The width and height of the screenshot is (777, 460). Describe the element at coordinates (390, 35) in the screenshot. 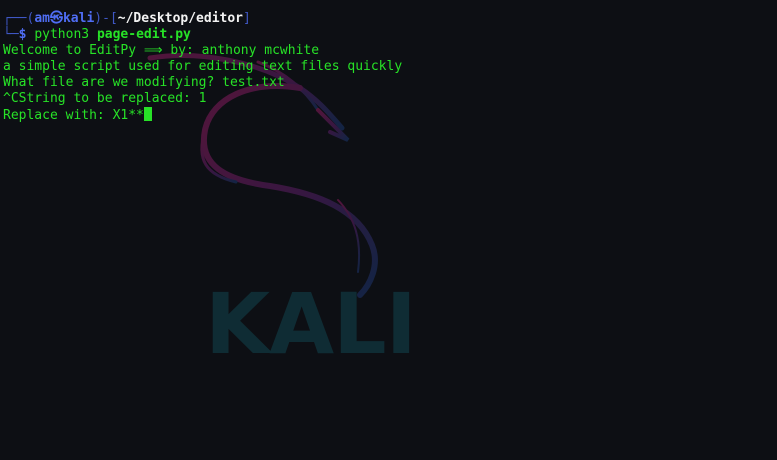

I see `prompt-command-line: └─$ python3 page-edit.py` at that location.